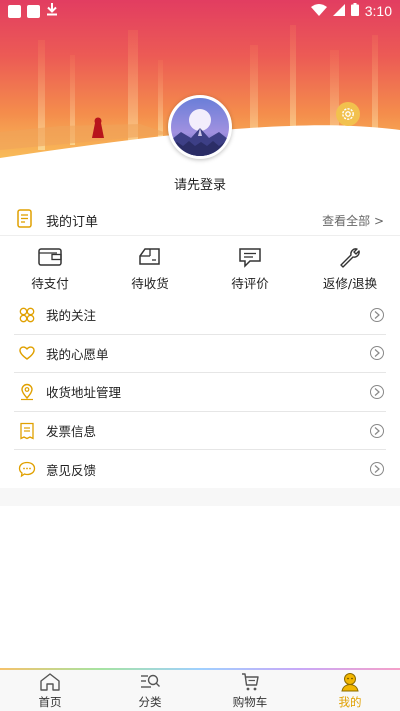 The width and height of the screenshot is (400, 711). I want to click on order-pending-payment: 待支付, so click(50, 268).